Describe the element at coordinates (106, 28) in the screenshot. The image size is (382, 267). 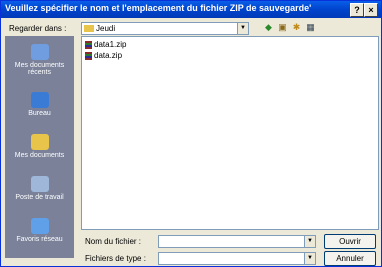
I see `look-in-value: Jeudi` at that location.